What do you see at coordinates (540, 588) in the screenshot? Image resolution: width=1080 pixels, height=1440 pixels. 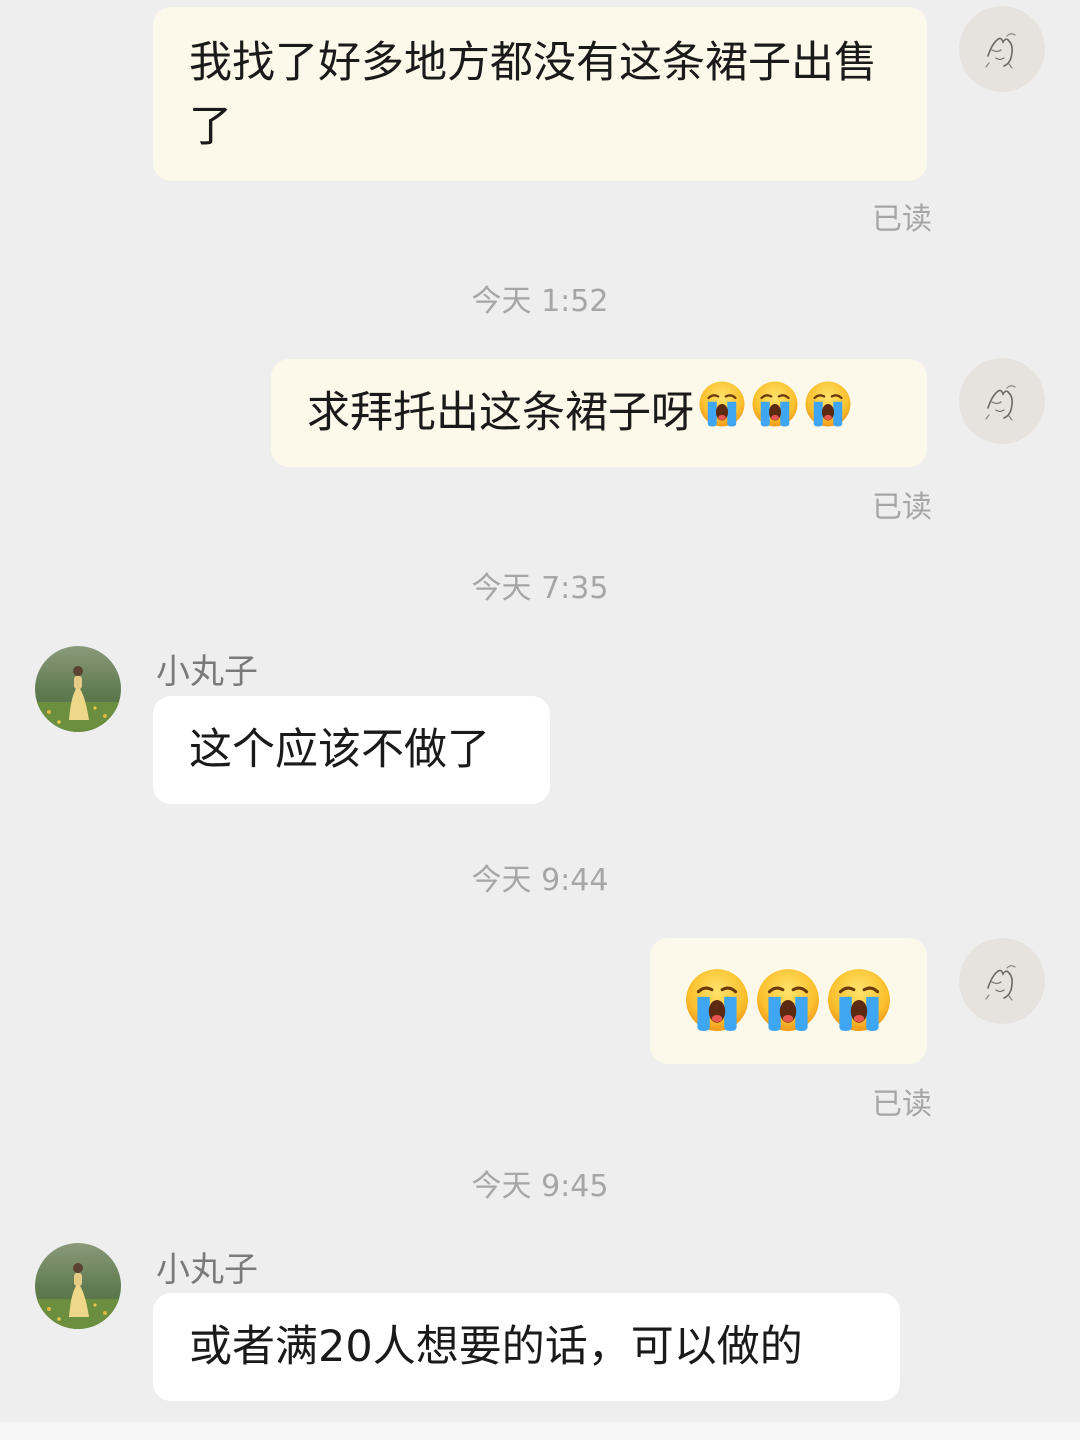 I see `timestamp: 今天 7:35` at bounding box center [540, 588].